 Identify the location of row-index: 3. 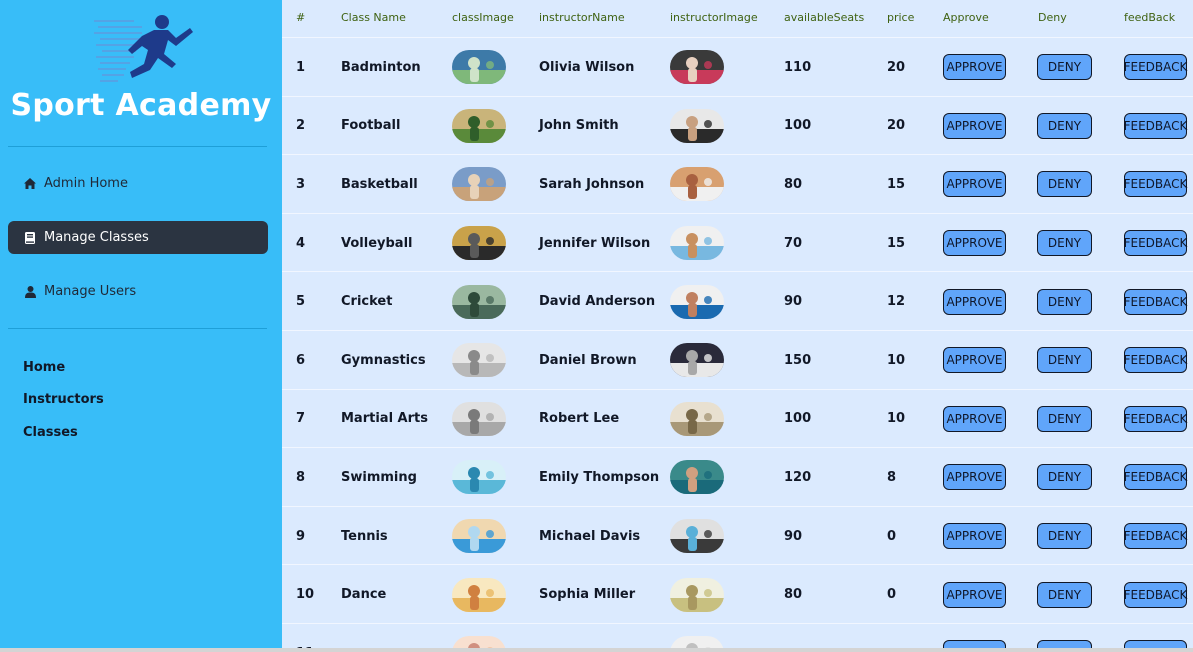
(301, 184).